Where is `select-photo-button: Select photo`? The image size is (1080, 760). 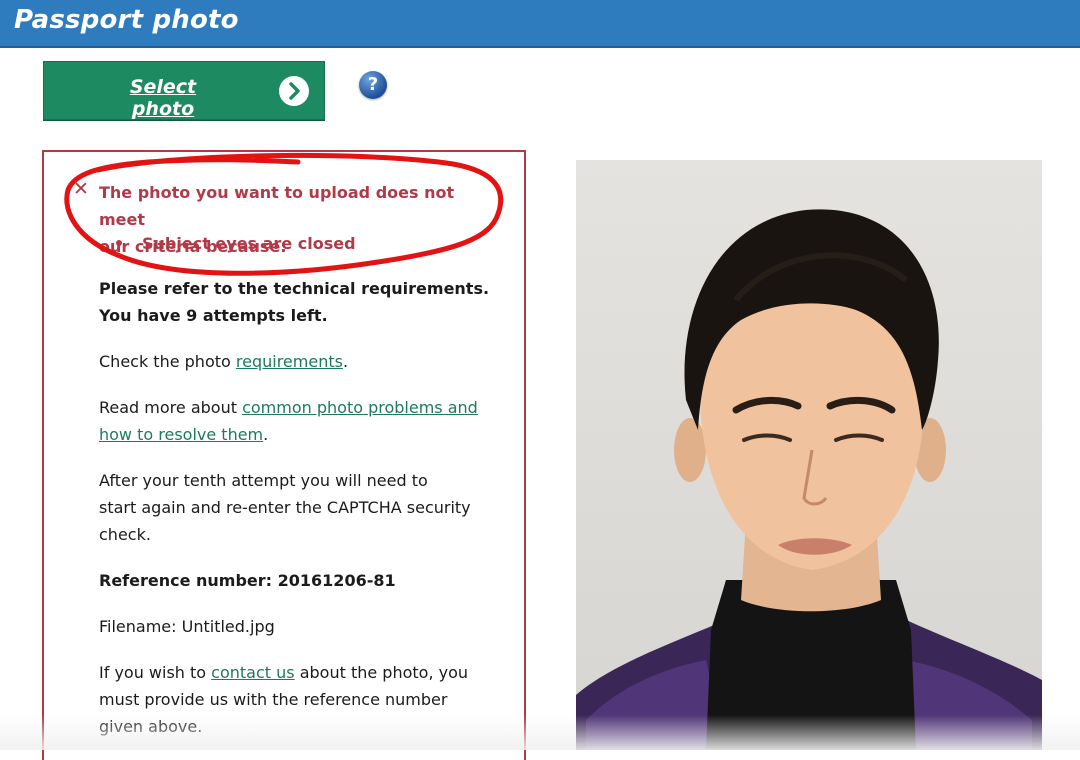
select-photo-button: Select photo is located at coordinates (184, 90).